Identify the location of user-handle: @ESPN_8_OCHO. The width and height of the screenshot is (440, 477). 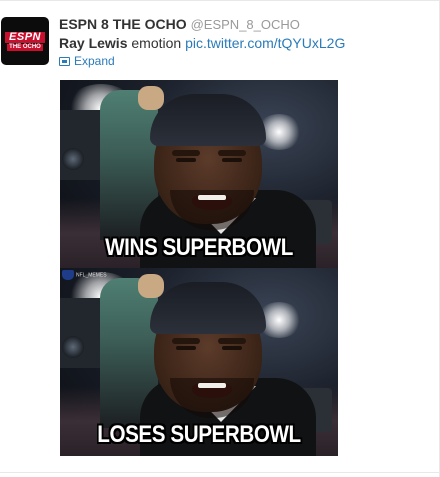
(245, 24).